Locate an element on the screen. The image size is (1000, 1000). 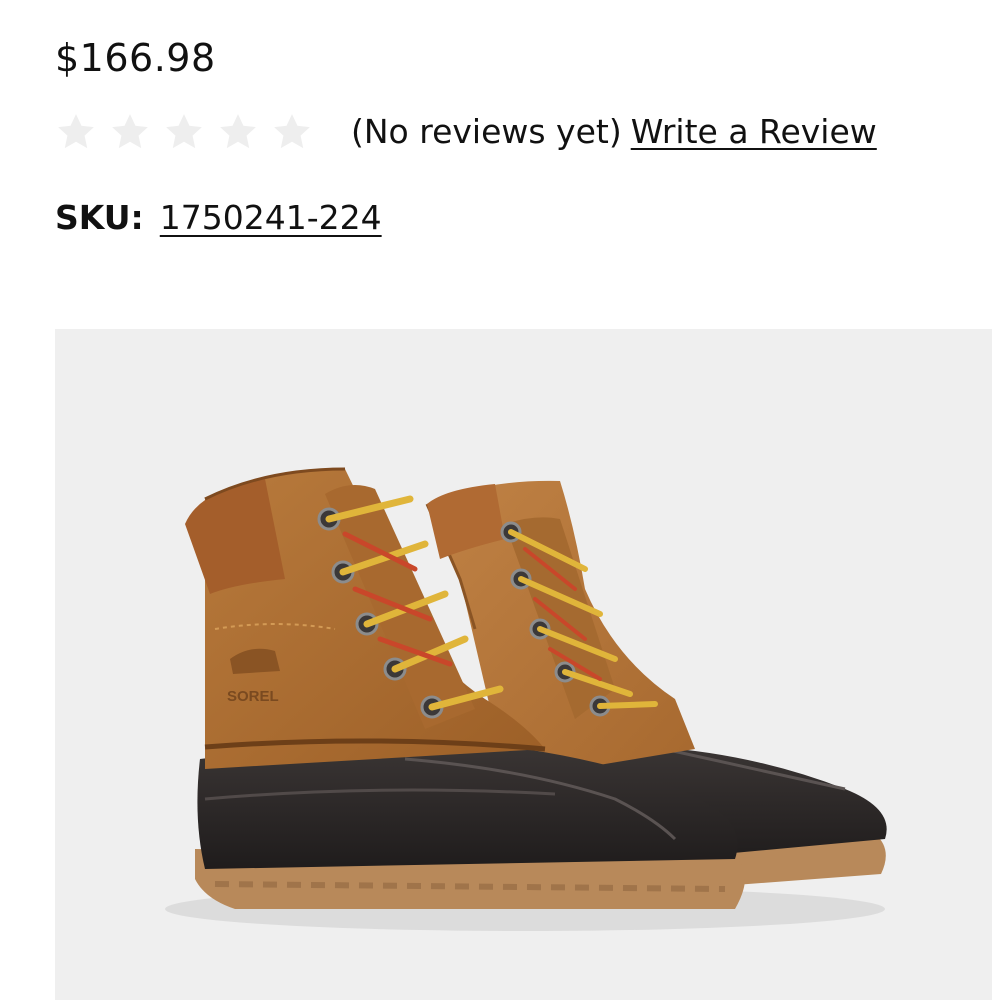
rating-row: (No reviews yet) Write a Review is located at coordinates (505, 132).